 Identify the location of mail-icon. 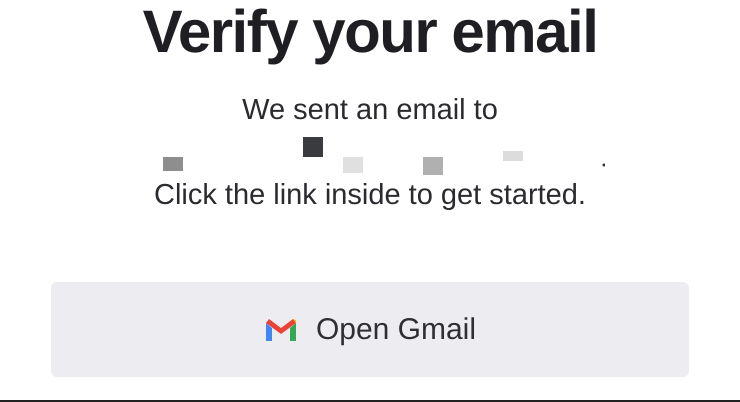
(281, 329).